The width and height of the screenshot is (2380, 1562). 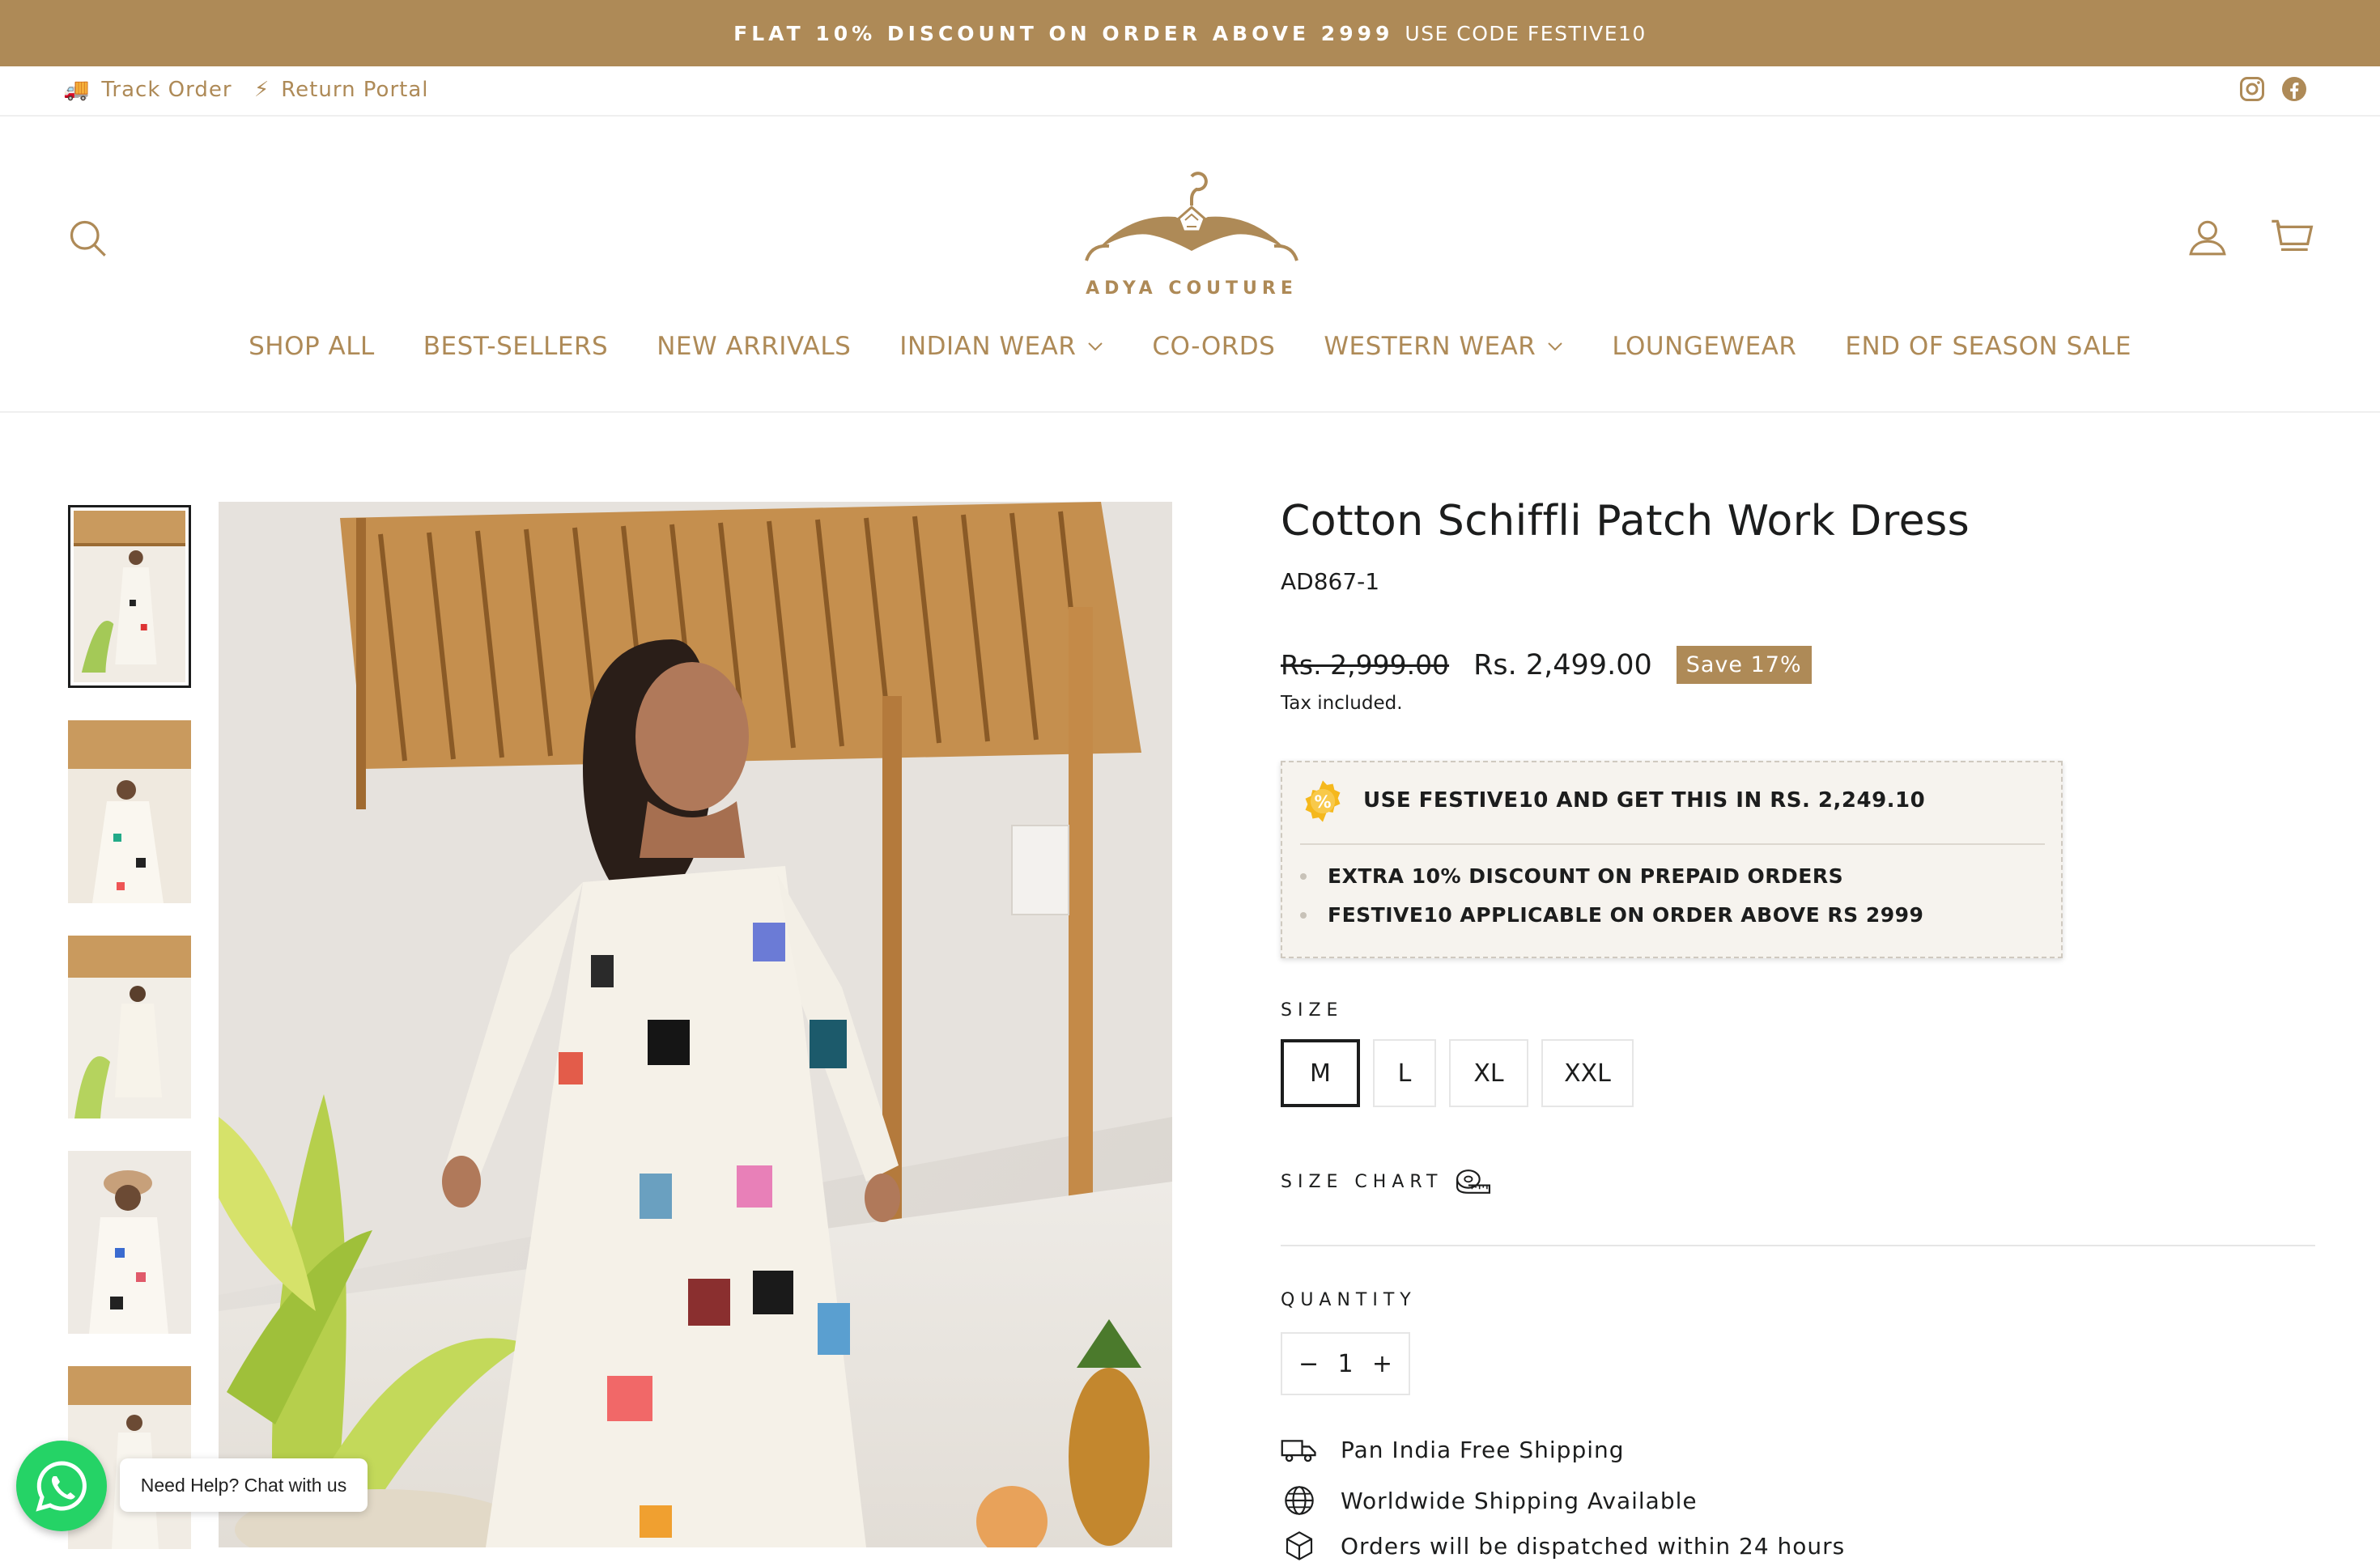 What do you see at coordinates (1192, 225) in the screenshot?
I see `brand-logo` at bounding box center [1192, 225].